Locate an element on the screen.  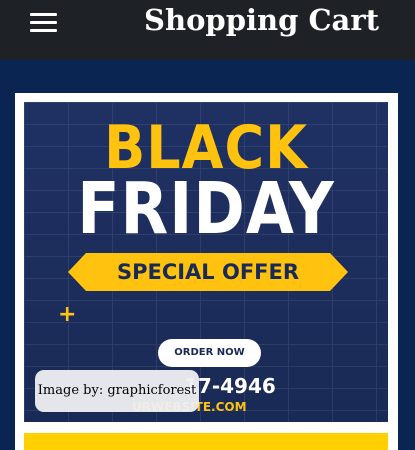
app-header: Shopping Cart is located at coordinates (207, 30).